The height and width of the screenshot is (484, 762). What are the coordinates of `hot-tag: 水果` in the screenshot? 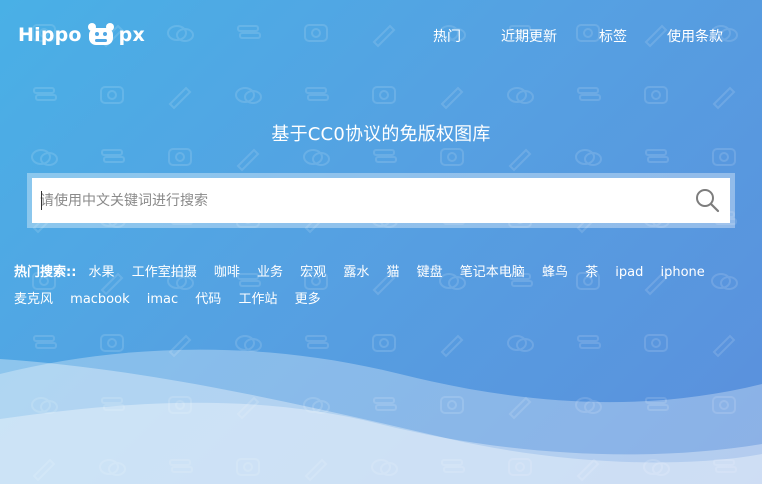 It's located at (102, 272).